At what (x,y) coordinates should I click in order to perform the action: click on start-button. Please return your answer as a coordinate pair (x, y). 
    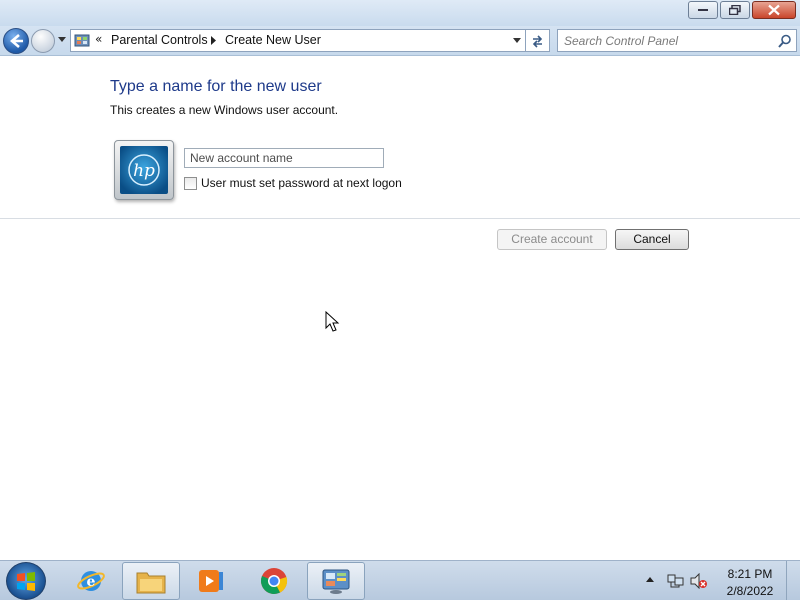
    Looking at the image, I should click on (26, 581).